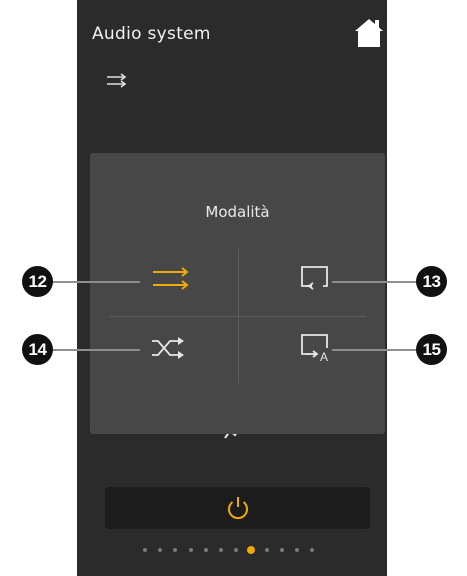  I want to click on dialog-title: Modalità, so click(237, 212).